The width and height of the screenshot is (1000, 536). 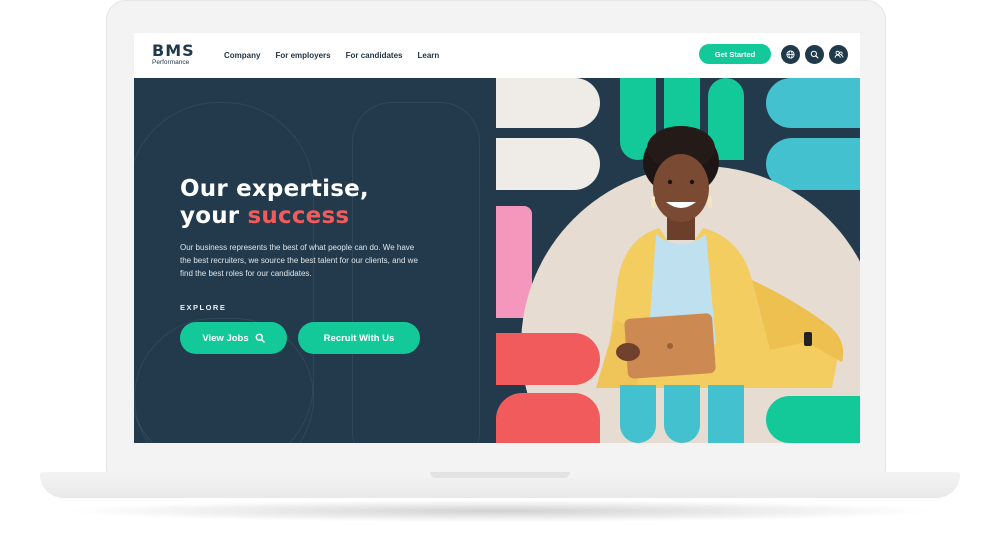 I want to click on laptop-shadow, so click(x=500, y=511).